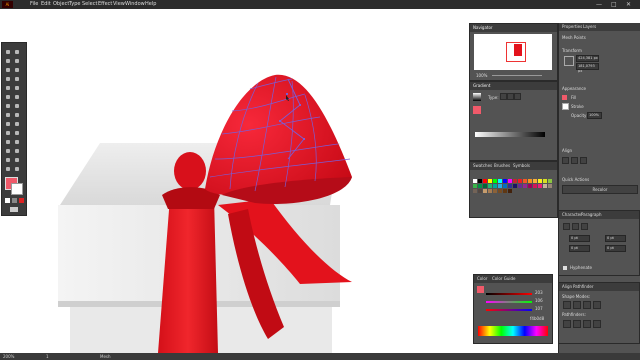 The height and width of the screenshot is (360, 640). What do you see at coordinates (565, 268) in the screenshot?
I see `hyphenate-checkbox` at bounding box center [565, 268].